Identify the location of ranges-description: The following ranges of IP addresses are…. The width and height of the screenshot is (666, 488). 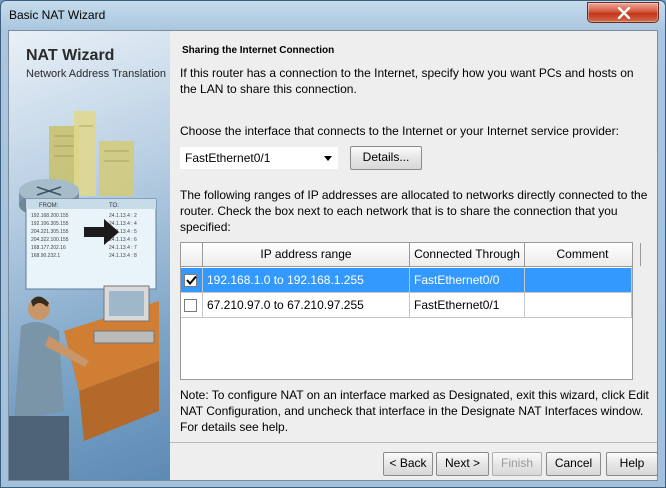
(414, 211).